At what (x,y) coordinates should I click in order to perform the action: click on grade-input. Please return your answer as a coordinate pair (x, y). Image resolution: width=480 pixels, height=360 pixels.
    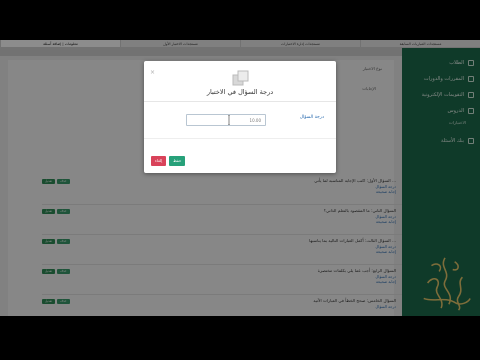
    Looking at the image, I should click on (226, 120).